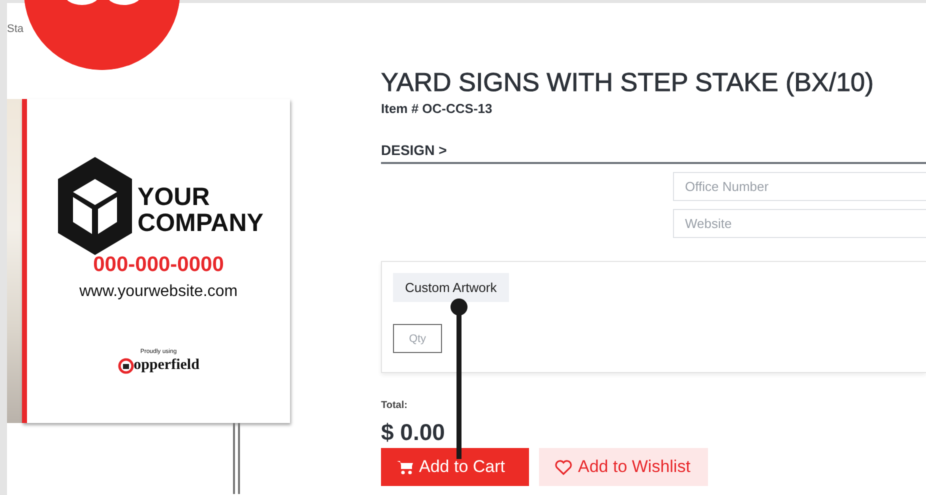 Image resolution: width=926 pixels, height=495 pixels. Describe the element at coordinates (799, 186) in the screenshot. I see `text-input: Office Number` at that location.